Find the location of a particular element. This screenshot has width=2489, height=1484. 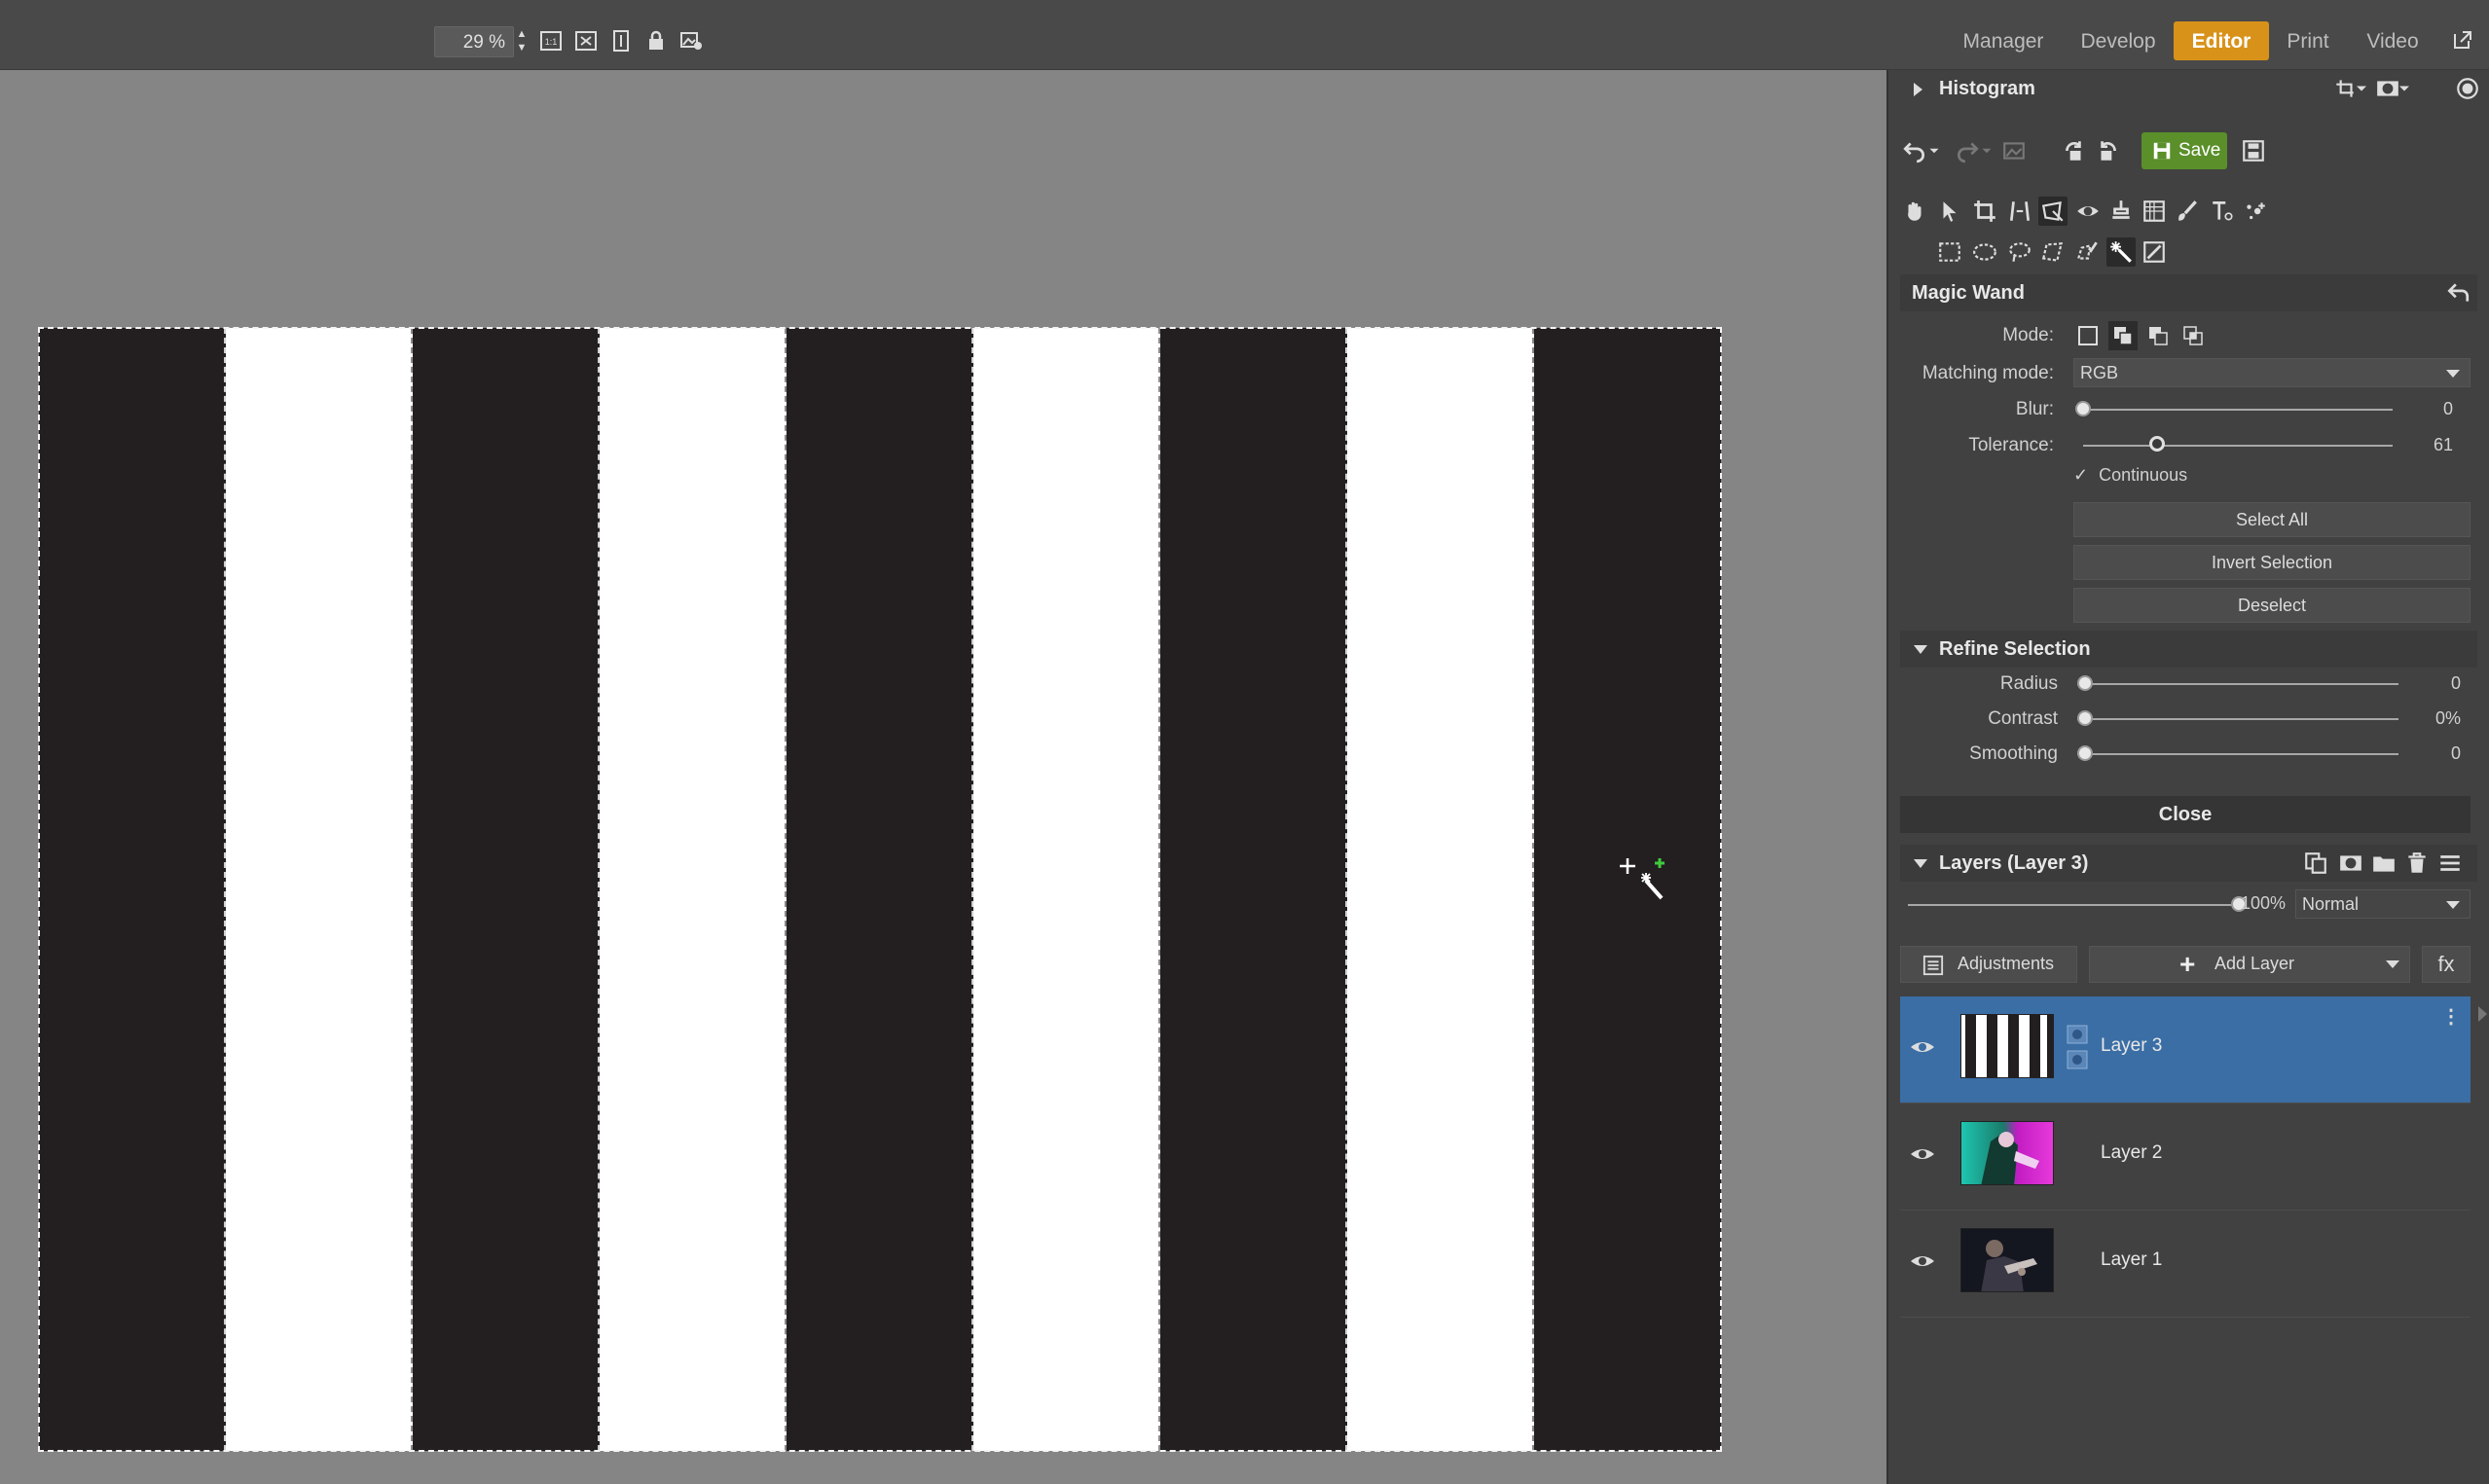

close-button: Close is located at coordinates (2185, 814).